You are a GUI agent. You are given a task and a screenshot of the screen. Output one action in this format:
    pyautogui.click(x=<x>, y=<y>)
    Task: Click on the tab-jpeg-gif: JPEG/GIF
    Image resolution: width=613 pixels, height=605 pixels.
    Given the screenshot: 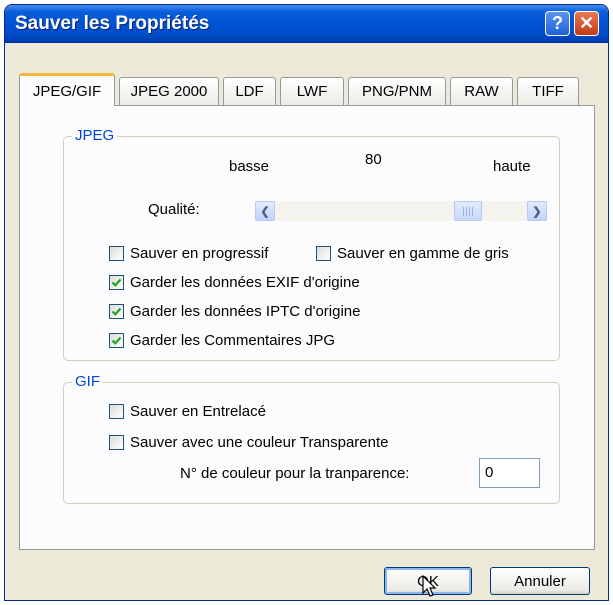 What is the action you would take?
    pyautogui.click(x=67, y=89)
    